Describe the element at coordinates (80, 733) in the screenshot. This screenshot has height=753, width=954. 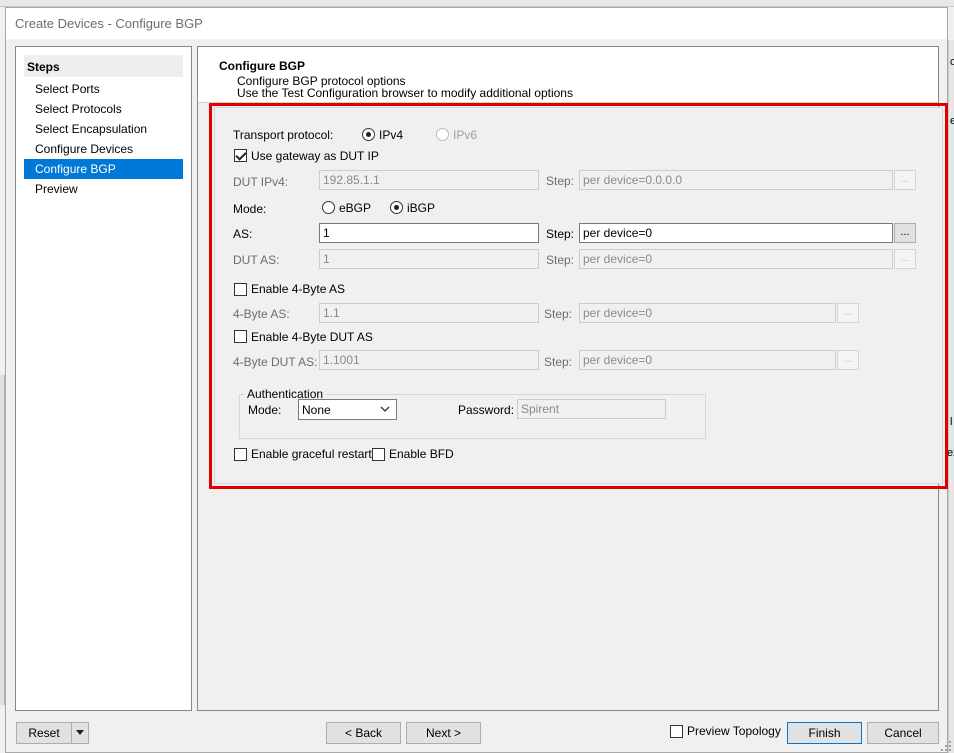
I see `dropdown-arrow-icon` at that location.